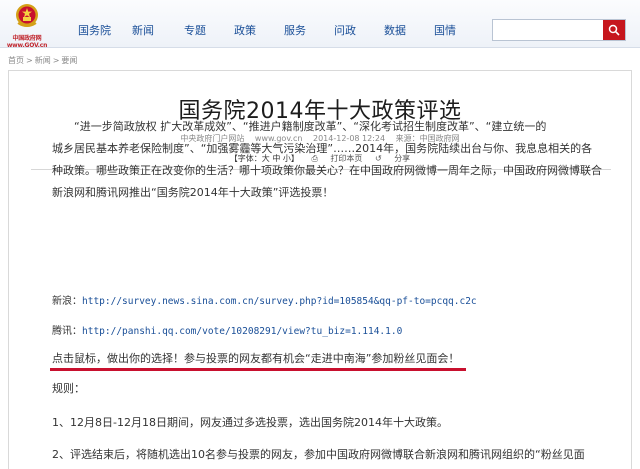 This screenshot has height=469, width=640. Describe the element at coordinates (245, 30) in the screenshot. I see `nav-item-policy: 政策` at that location.